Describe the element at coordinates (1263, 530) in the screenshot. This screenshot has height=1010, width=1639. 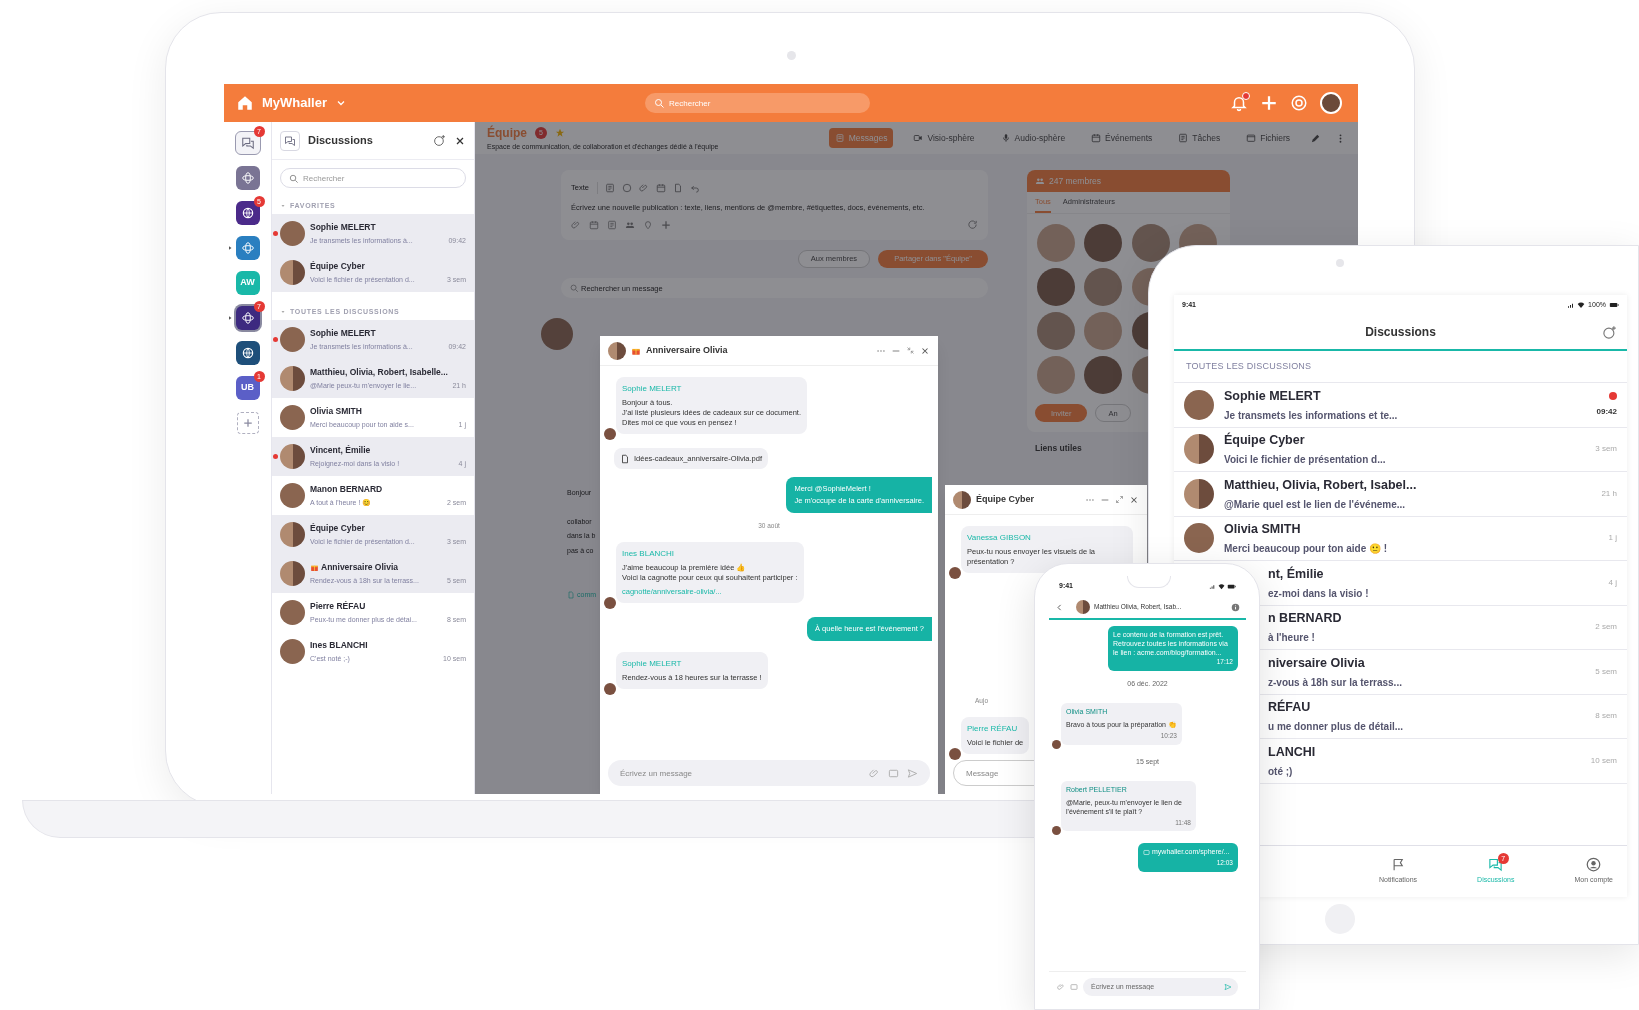
I see `contact-name: Olivia SMITH` at that location.